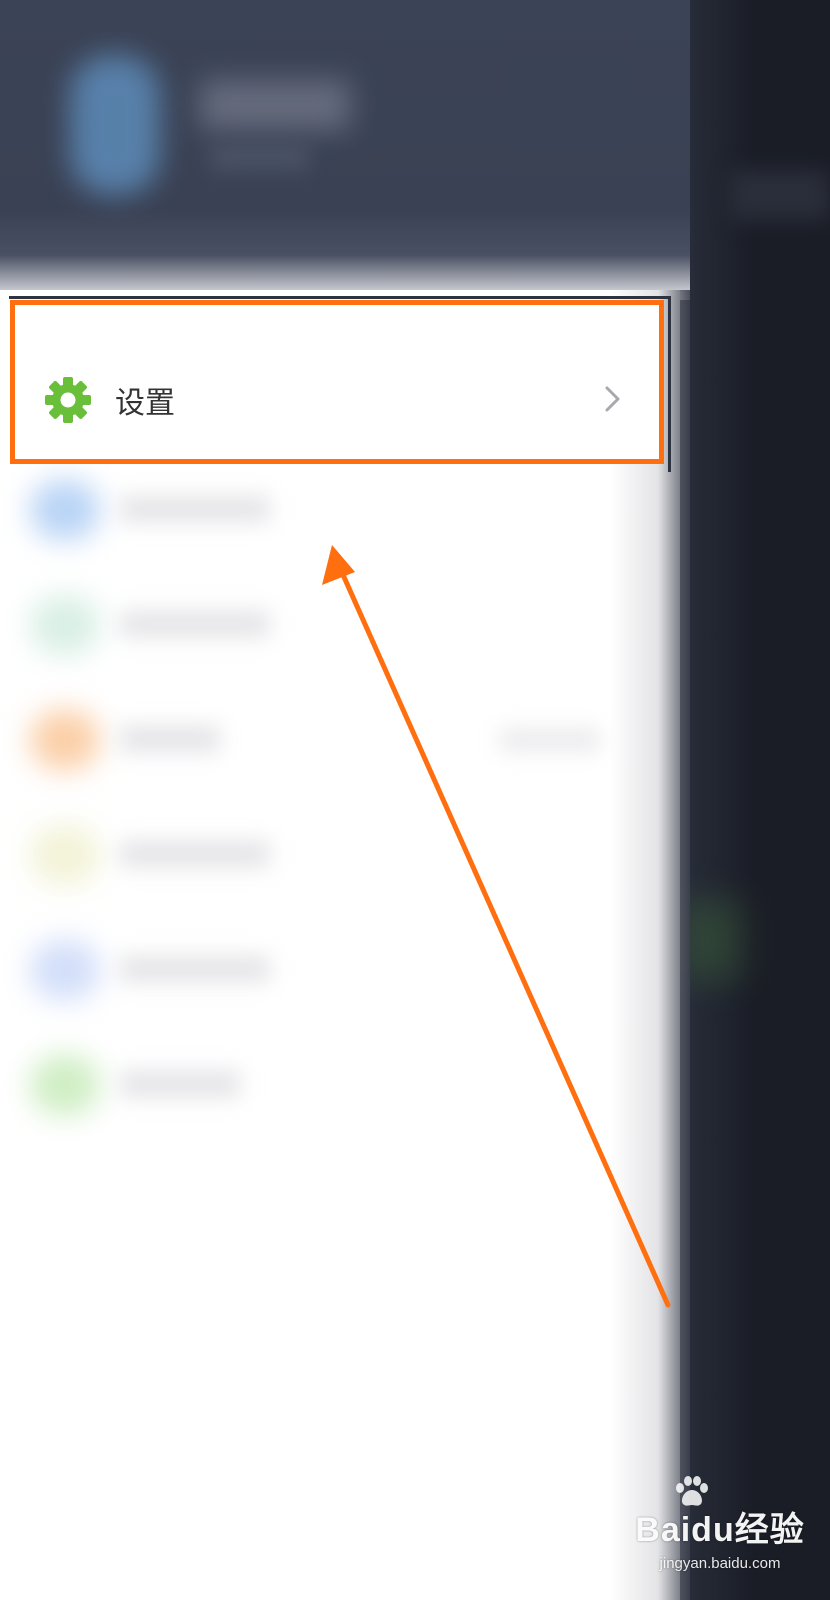 The image size is (830, 1600). What do you see at coordinates (550, 740) in the screenshot?
I see `blurred-value` at bounding box center [550, 740].